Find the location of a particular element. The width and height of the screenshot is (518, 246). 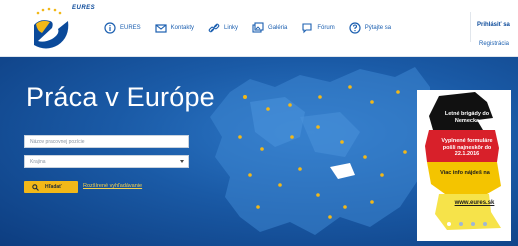

slider-pagination is located at coordinates (471, 224).